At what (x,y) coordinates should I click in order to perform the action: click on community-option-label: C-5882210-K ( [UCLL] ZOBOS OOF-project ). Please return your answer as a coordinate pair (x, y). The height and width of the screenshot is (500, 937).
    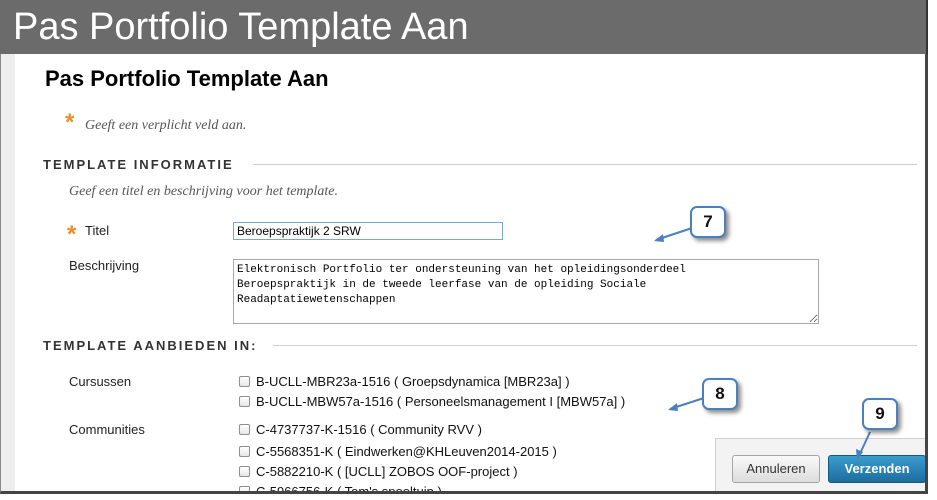
    Looking at the image, I should click on (387, 471).